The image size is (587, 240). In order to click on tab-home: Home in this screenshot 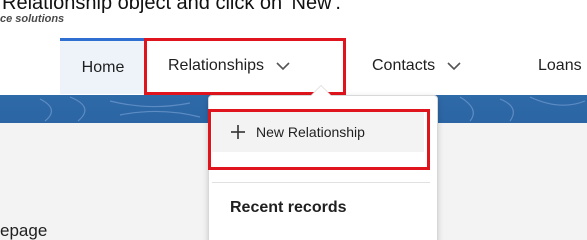, I will do `click(103, 66)`.